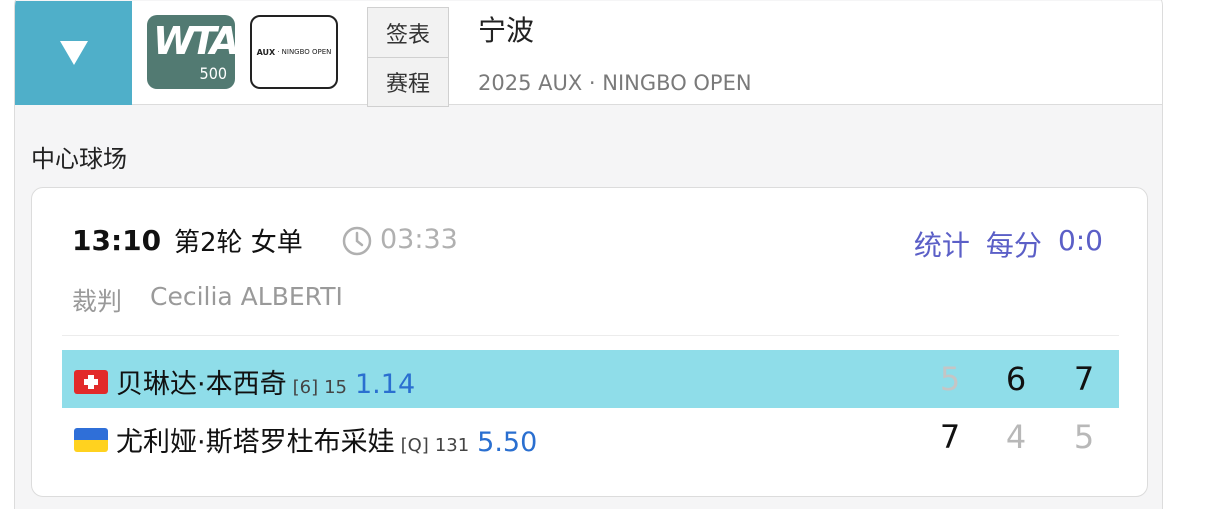  I want to click on match-round: 第2轮 女单, so click(238, 243).